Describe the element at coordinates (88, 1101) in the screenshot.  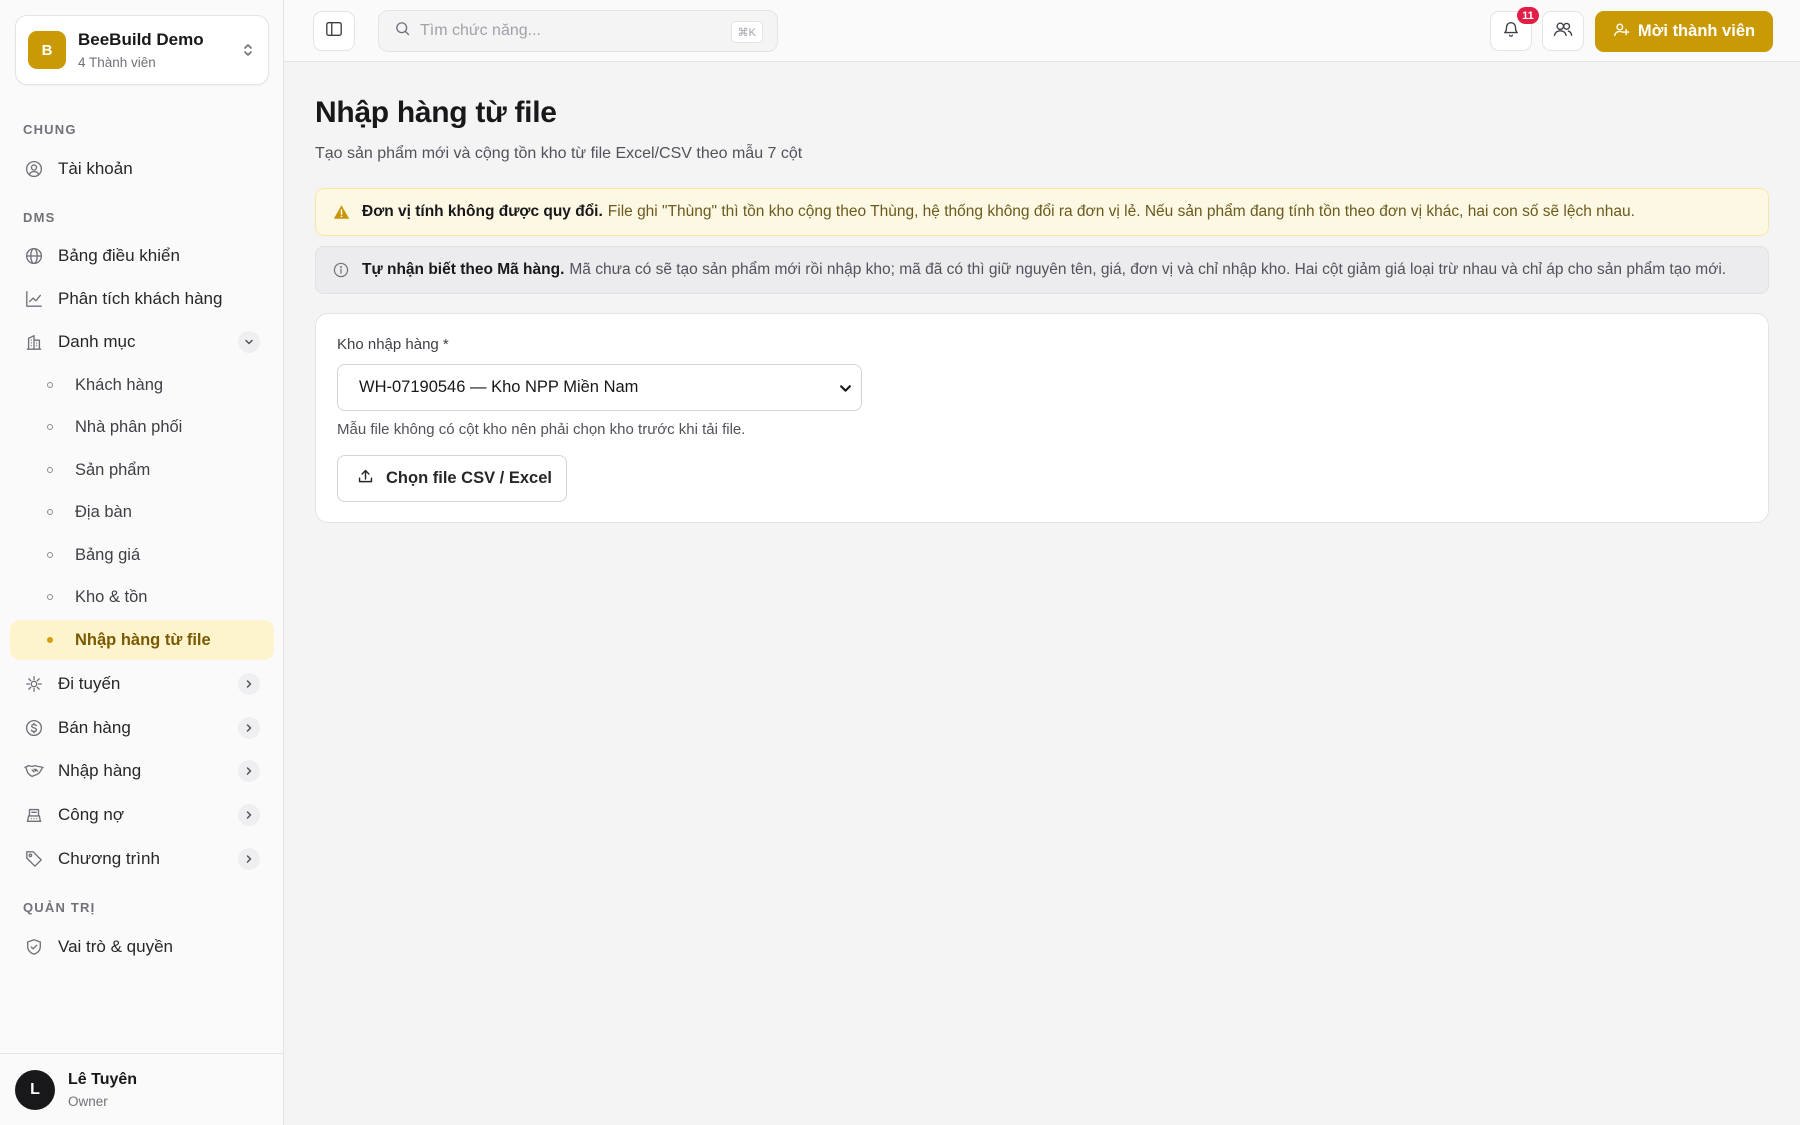
I see `user-role: Owner` at that location.